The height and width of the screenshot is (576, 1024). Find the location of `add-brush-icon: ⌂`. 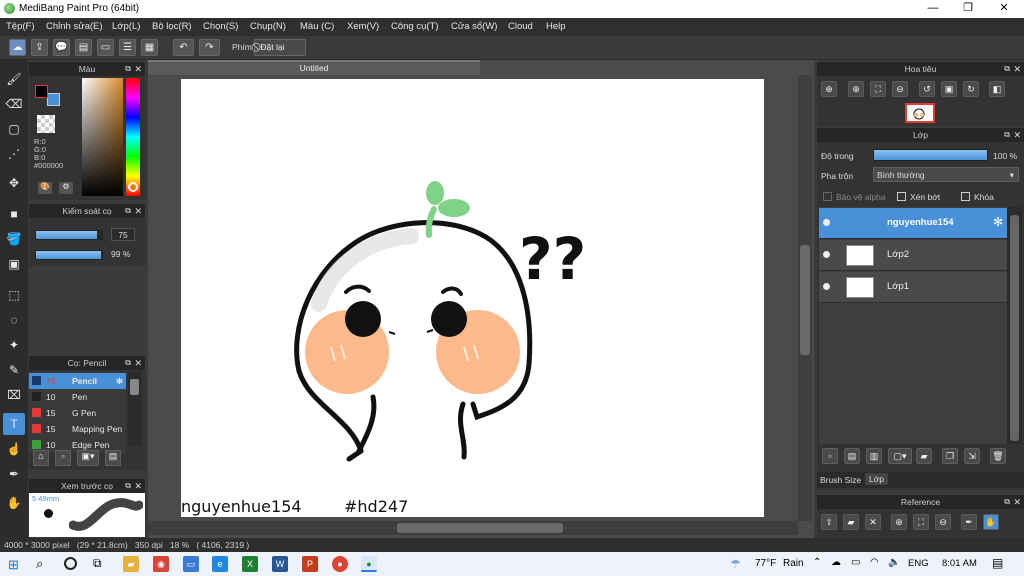

add-brush-icon: ⌂ is located at coordinates (41, 458).